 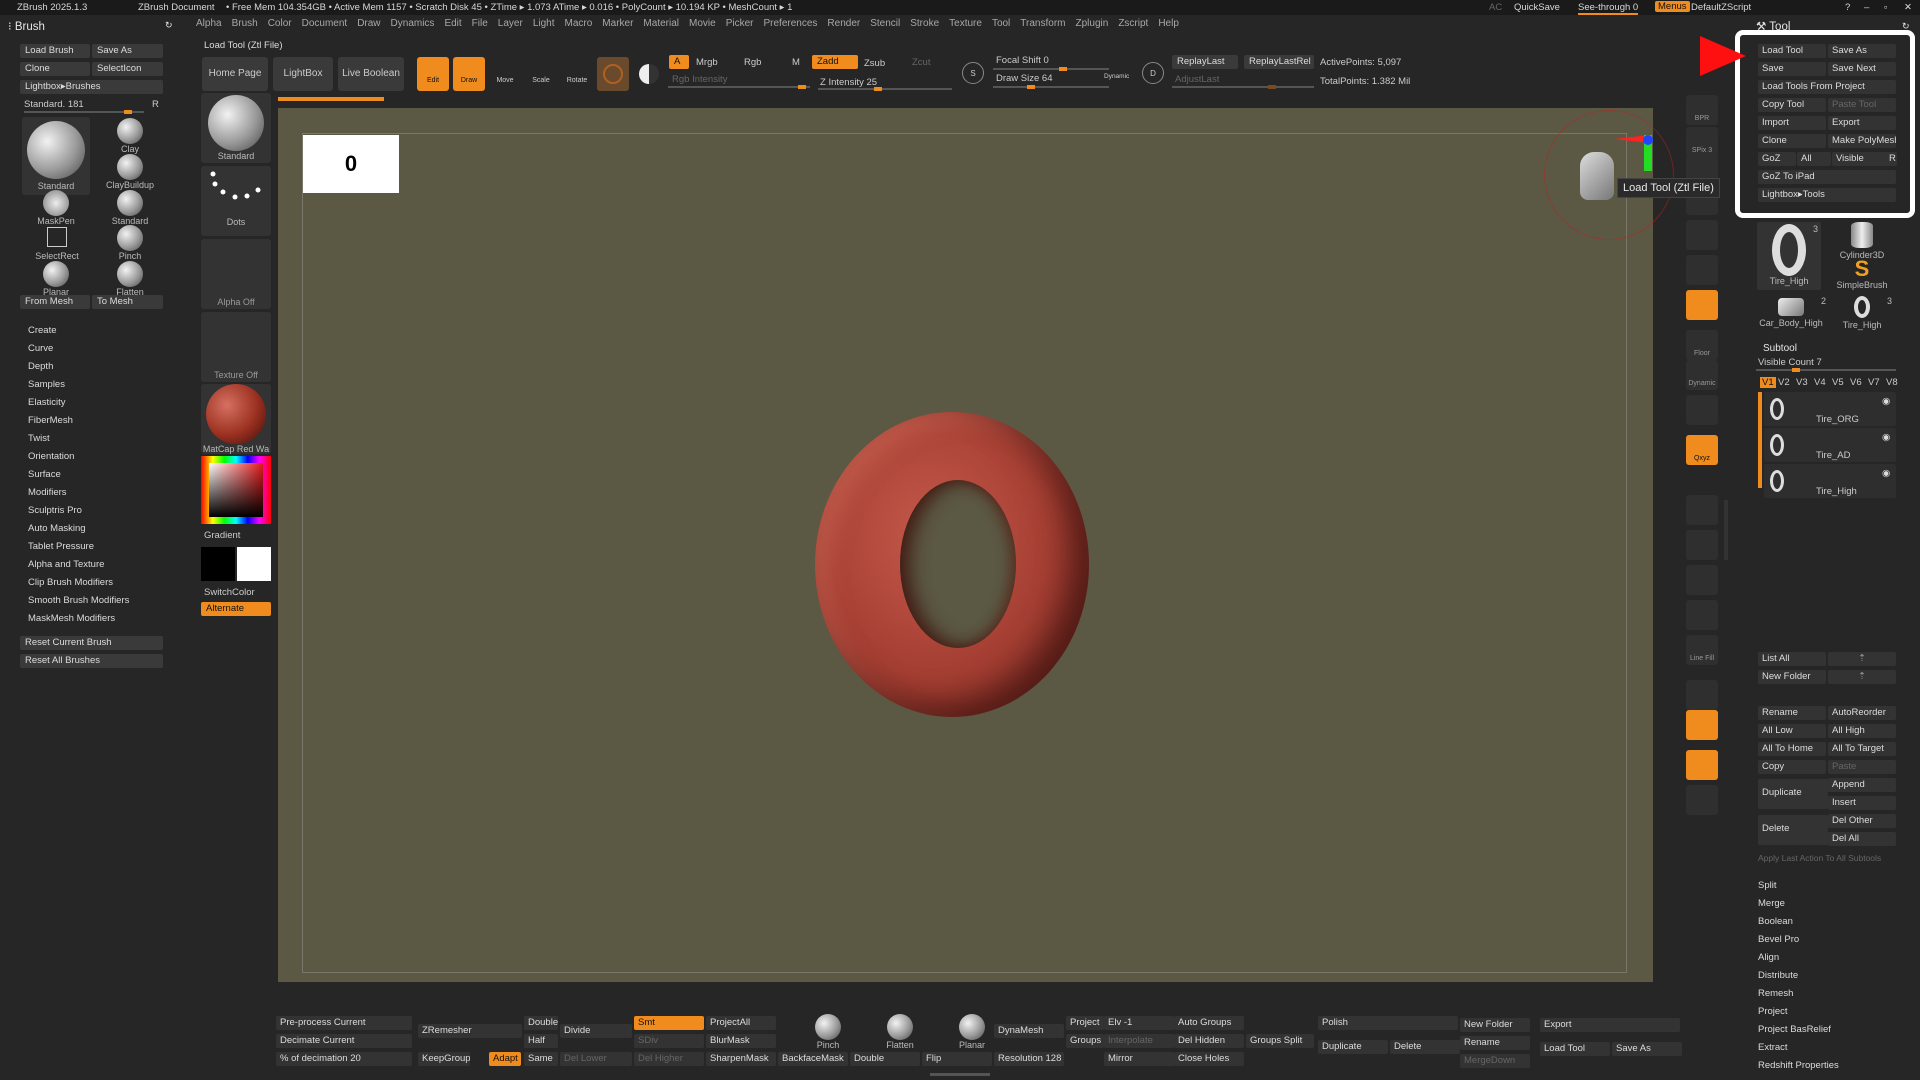 I want to click on brush-menu-elasticity: Elasticity, so click(x=46, y=402).